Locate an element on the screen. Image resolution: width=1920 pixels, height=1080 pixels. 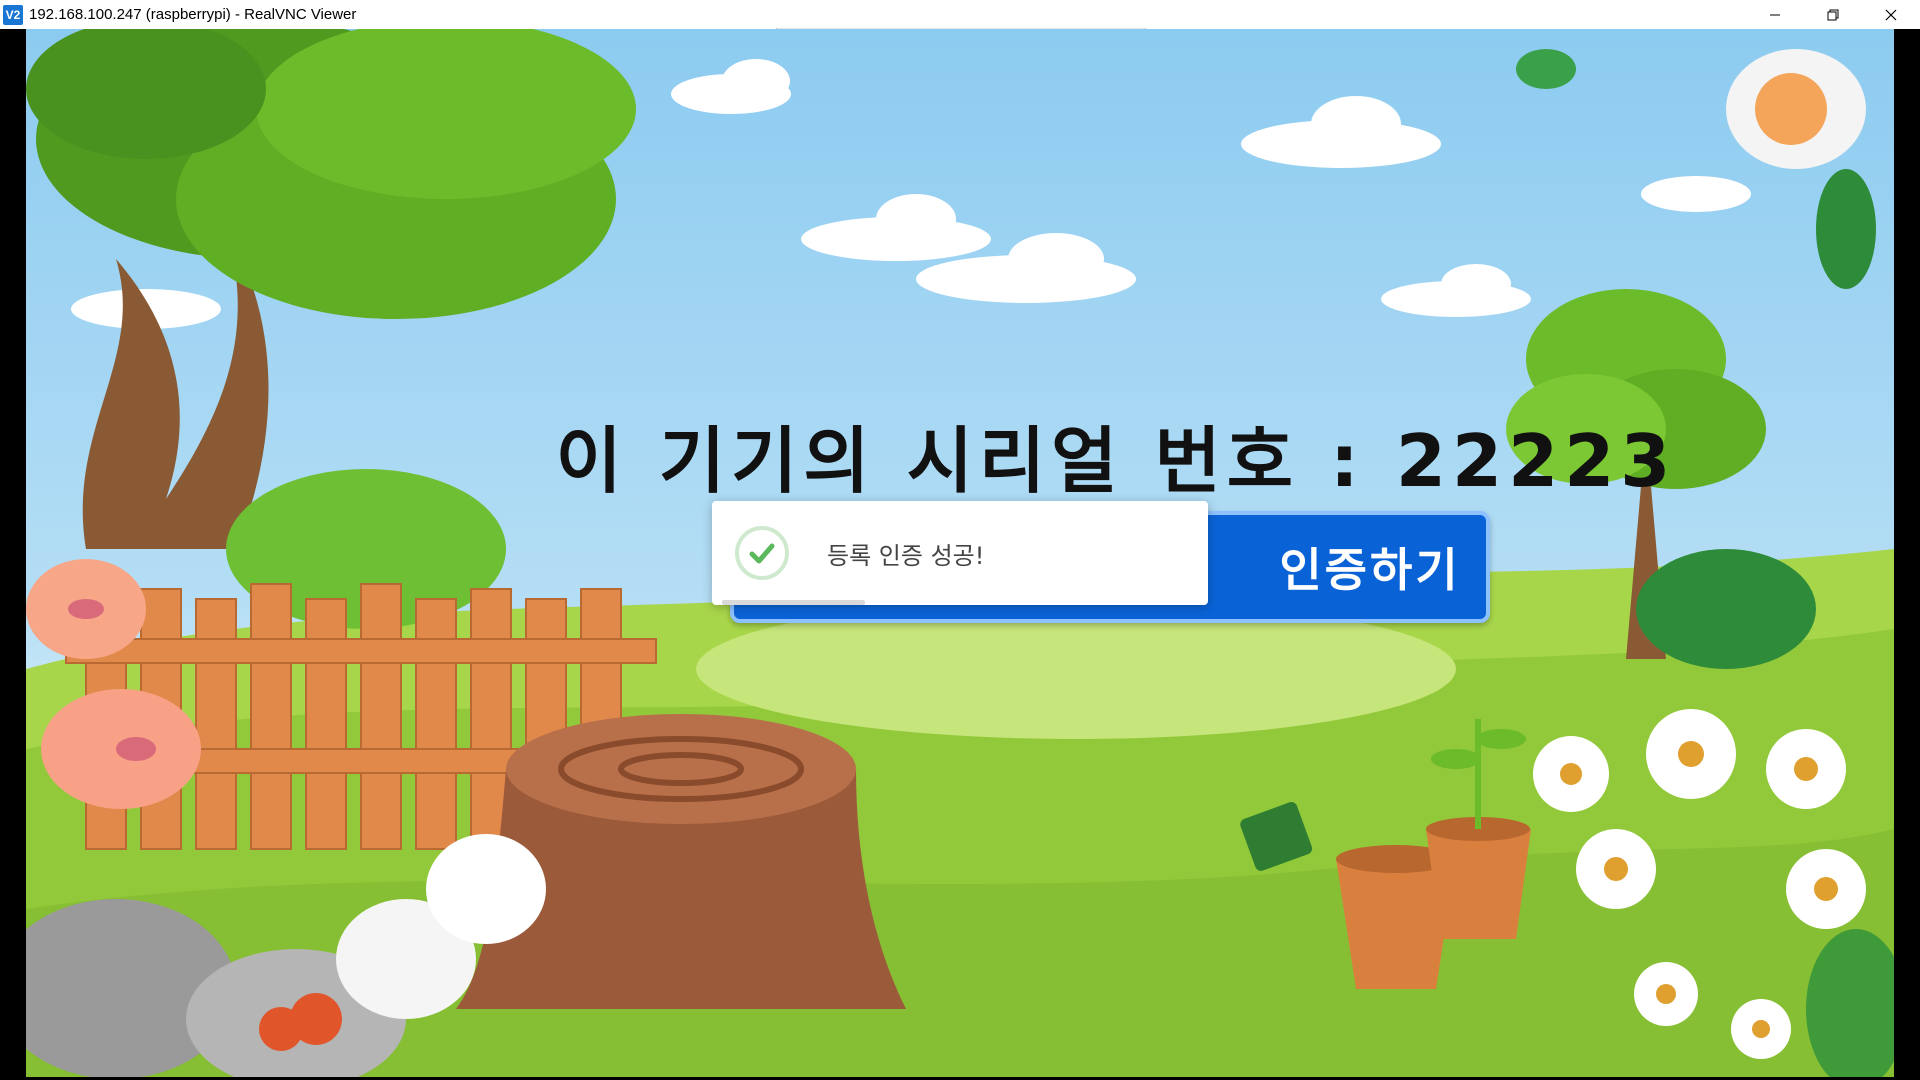
restore-button is located at coordinates (1833, 14).